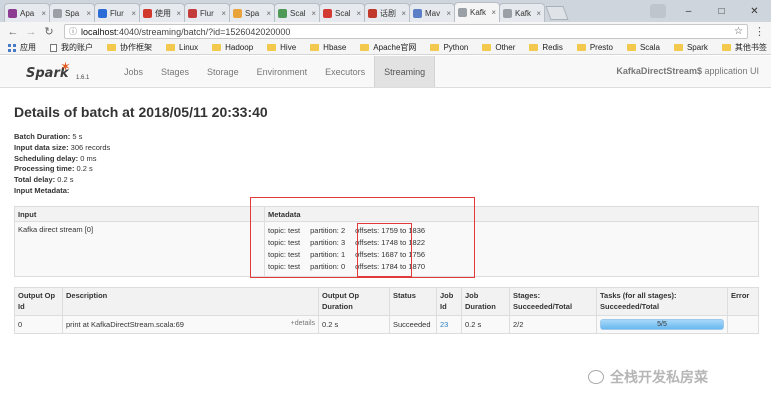  I want to click on bookmark-folder: Other, so click(498, 47).